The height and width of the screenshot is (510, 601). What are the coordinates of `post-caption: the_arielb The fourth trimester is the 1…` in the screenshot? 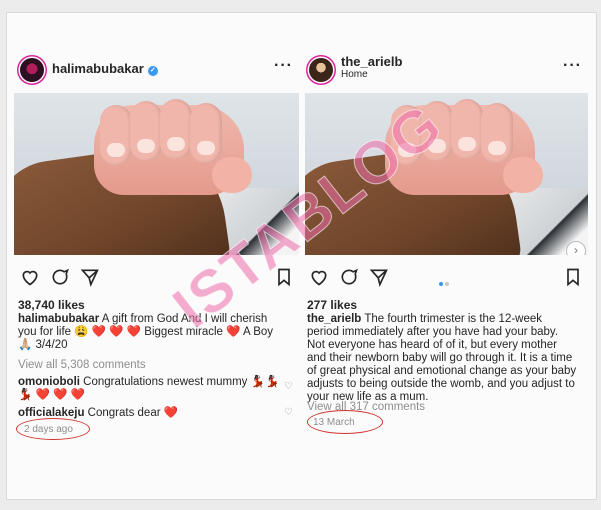 It's located at (442, 358).